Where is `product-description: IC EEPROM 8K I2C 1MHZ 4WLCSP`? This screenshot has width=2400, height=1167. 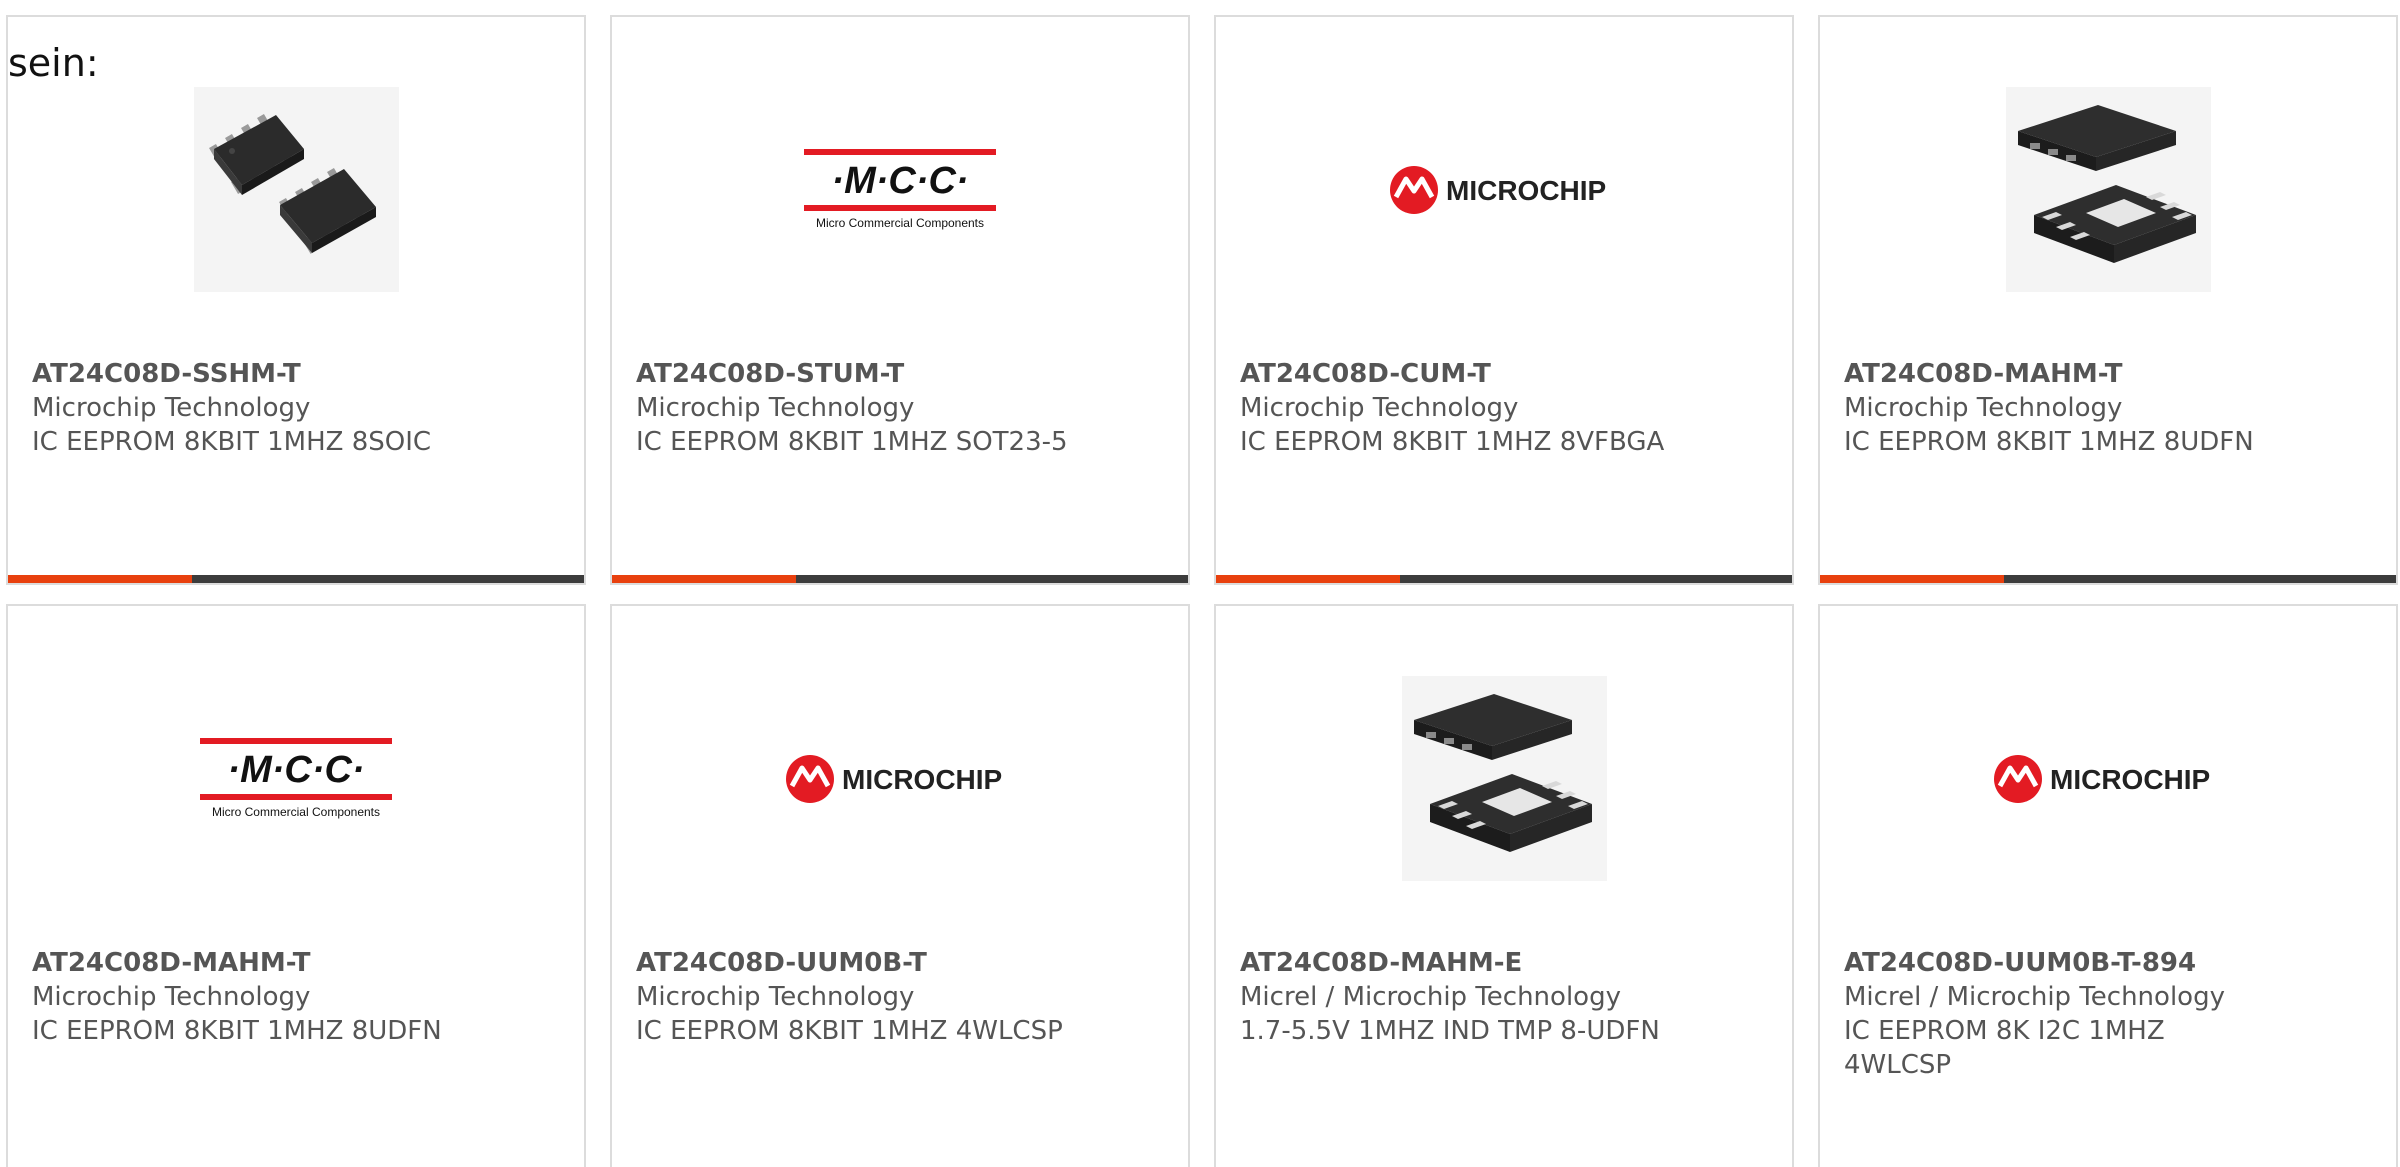
product-description: IC EEPROM 8K I2C 1MHZ 4WLCSP is located at coordinates (2004, 1048).